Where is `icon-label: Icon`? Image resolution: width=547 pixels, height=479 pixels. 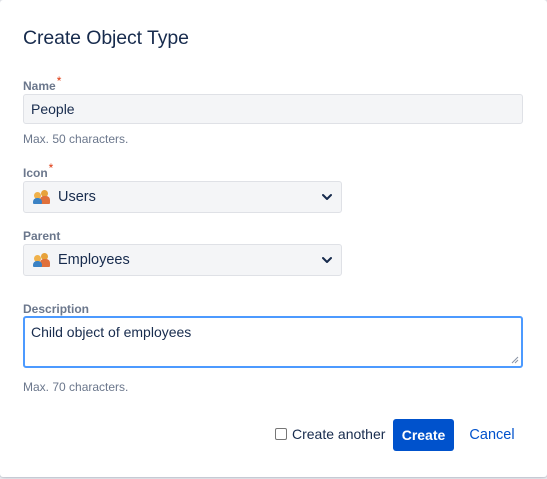
icon-label: Icon is located at coordinates (35, 173).